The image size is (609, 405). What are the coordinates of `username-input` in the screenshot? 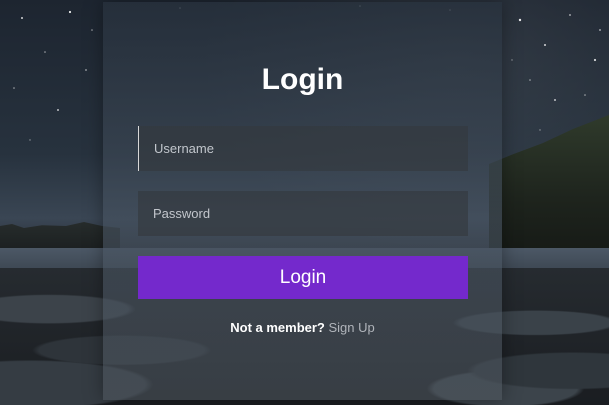 It's located at (303, 148).